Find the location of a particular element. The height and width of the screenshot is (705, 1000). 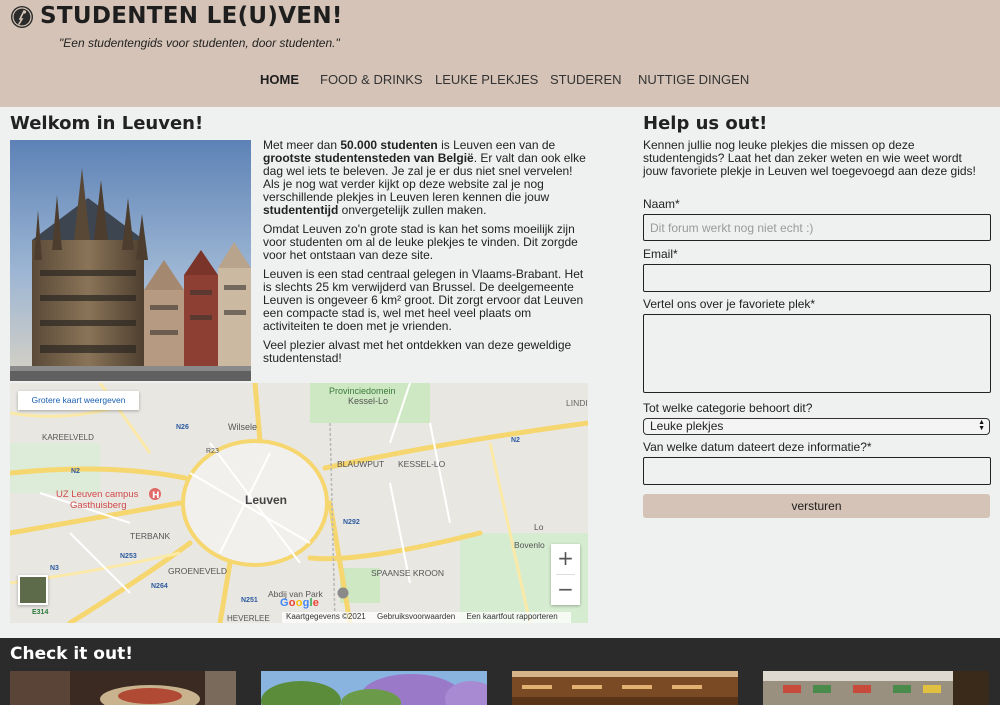

shop-thumbnail is located at coordinates (876, 688).